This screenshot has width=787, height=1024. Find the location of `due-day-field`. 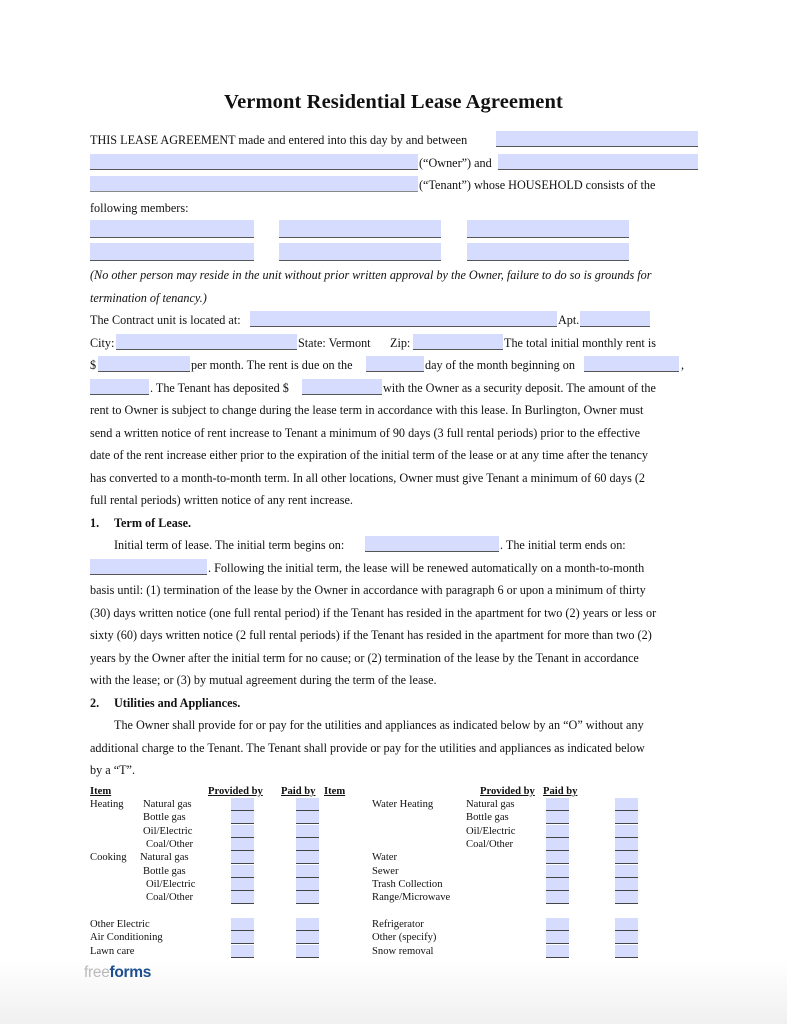

due-day-field is located at coordinates (395, 364).